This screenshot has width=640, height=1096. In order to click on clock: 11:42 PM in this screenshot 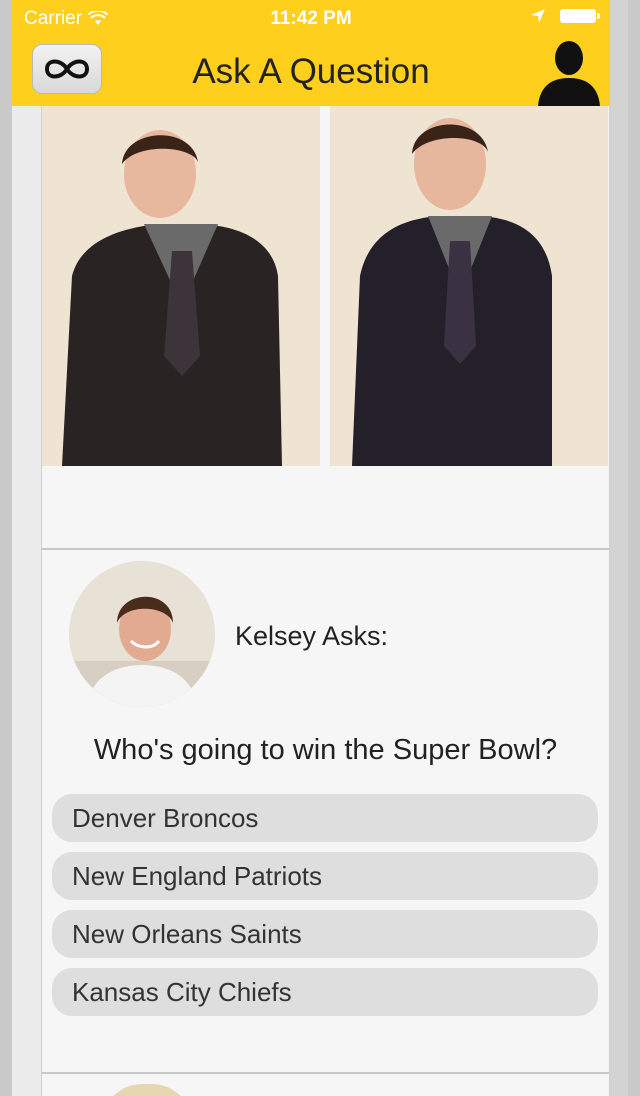, I will do `click(311, 18)`.